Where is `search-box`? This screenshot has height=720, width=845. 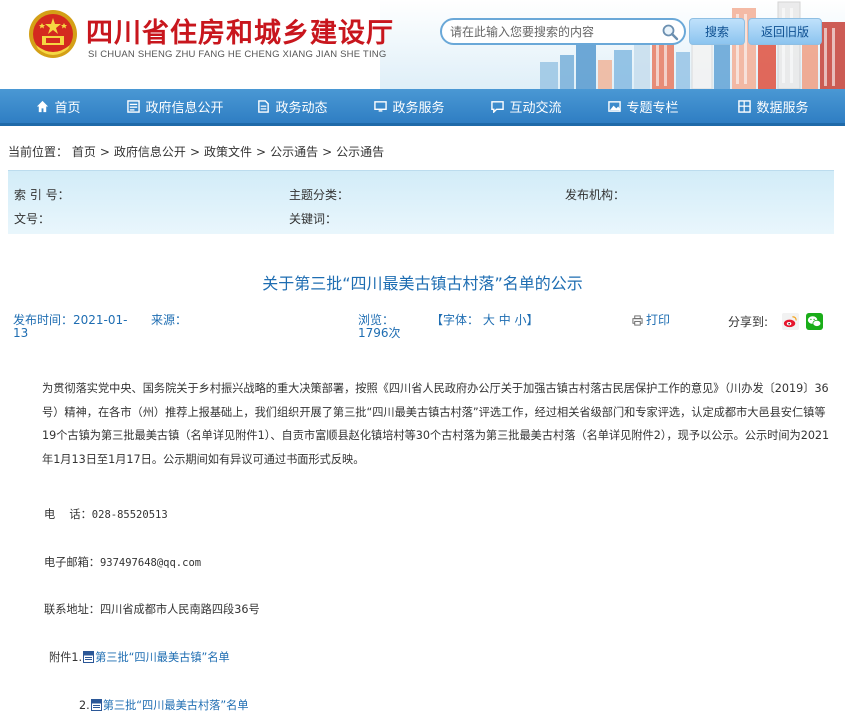 search-box is located at coordinates (563, 31).